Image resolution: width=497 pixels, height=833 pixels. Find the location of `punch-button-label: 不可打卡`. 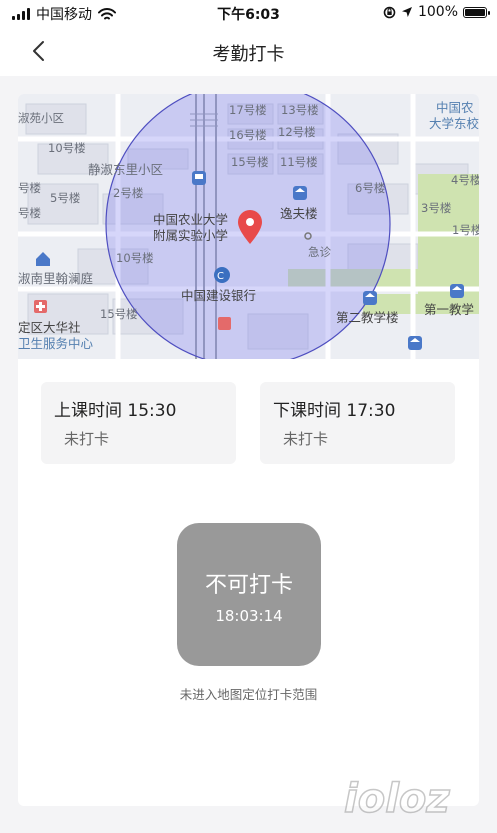

punch-button-label: 不可打卡 is located at coordinates (248, 585).